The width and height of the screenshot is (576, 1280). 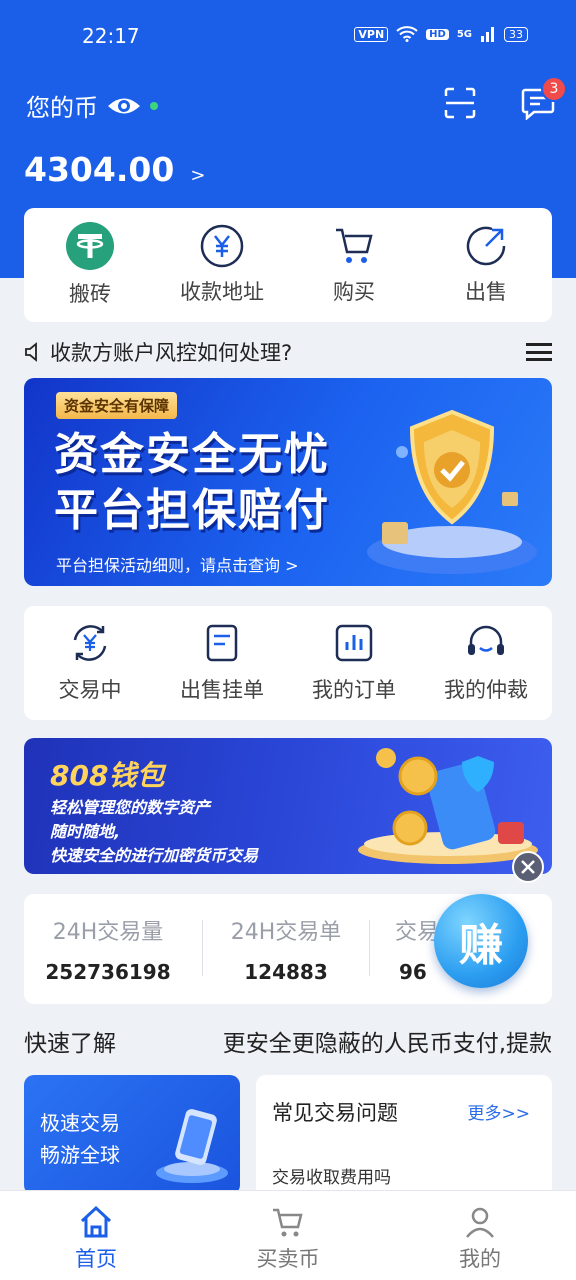 What do you see at coordinates (554, 89) in the screenshot?
I see `notification-badge: 3` at bounding box center [554, 89].